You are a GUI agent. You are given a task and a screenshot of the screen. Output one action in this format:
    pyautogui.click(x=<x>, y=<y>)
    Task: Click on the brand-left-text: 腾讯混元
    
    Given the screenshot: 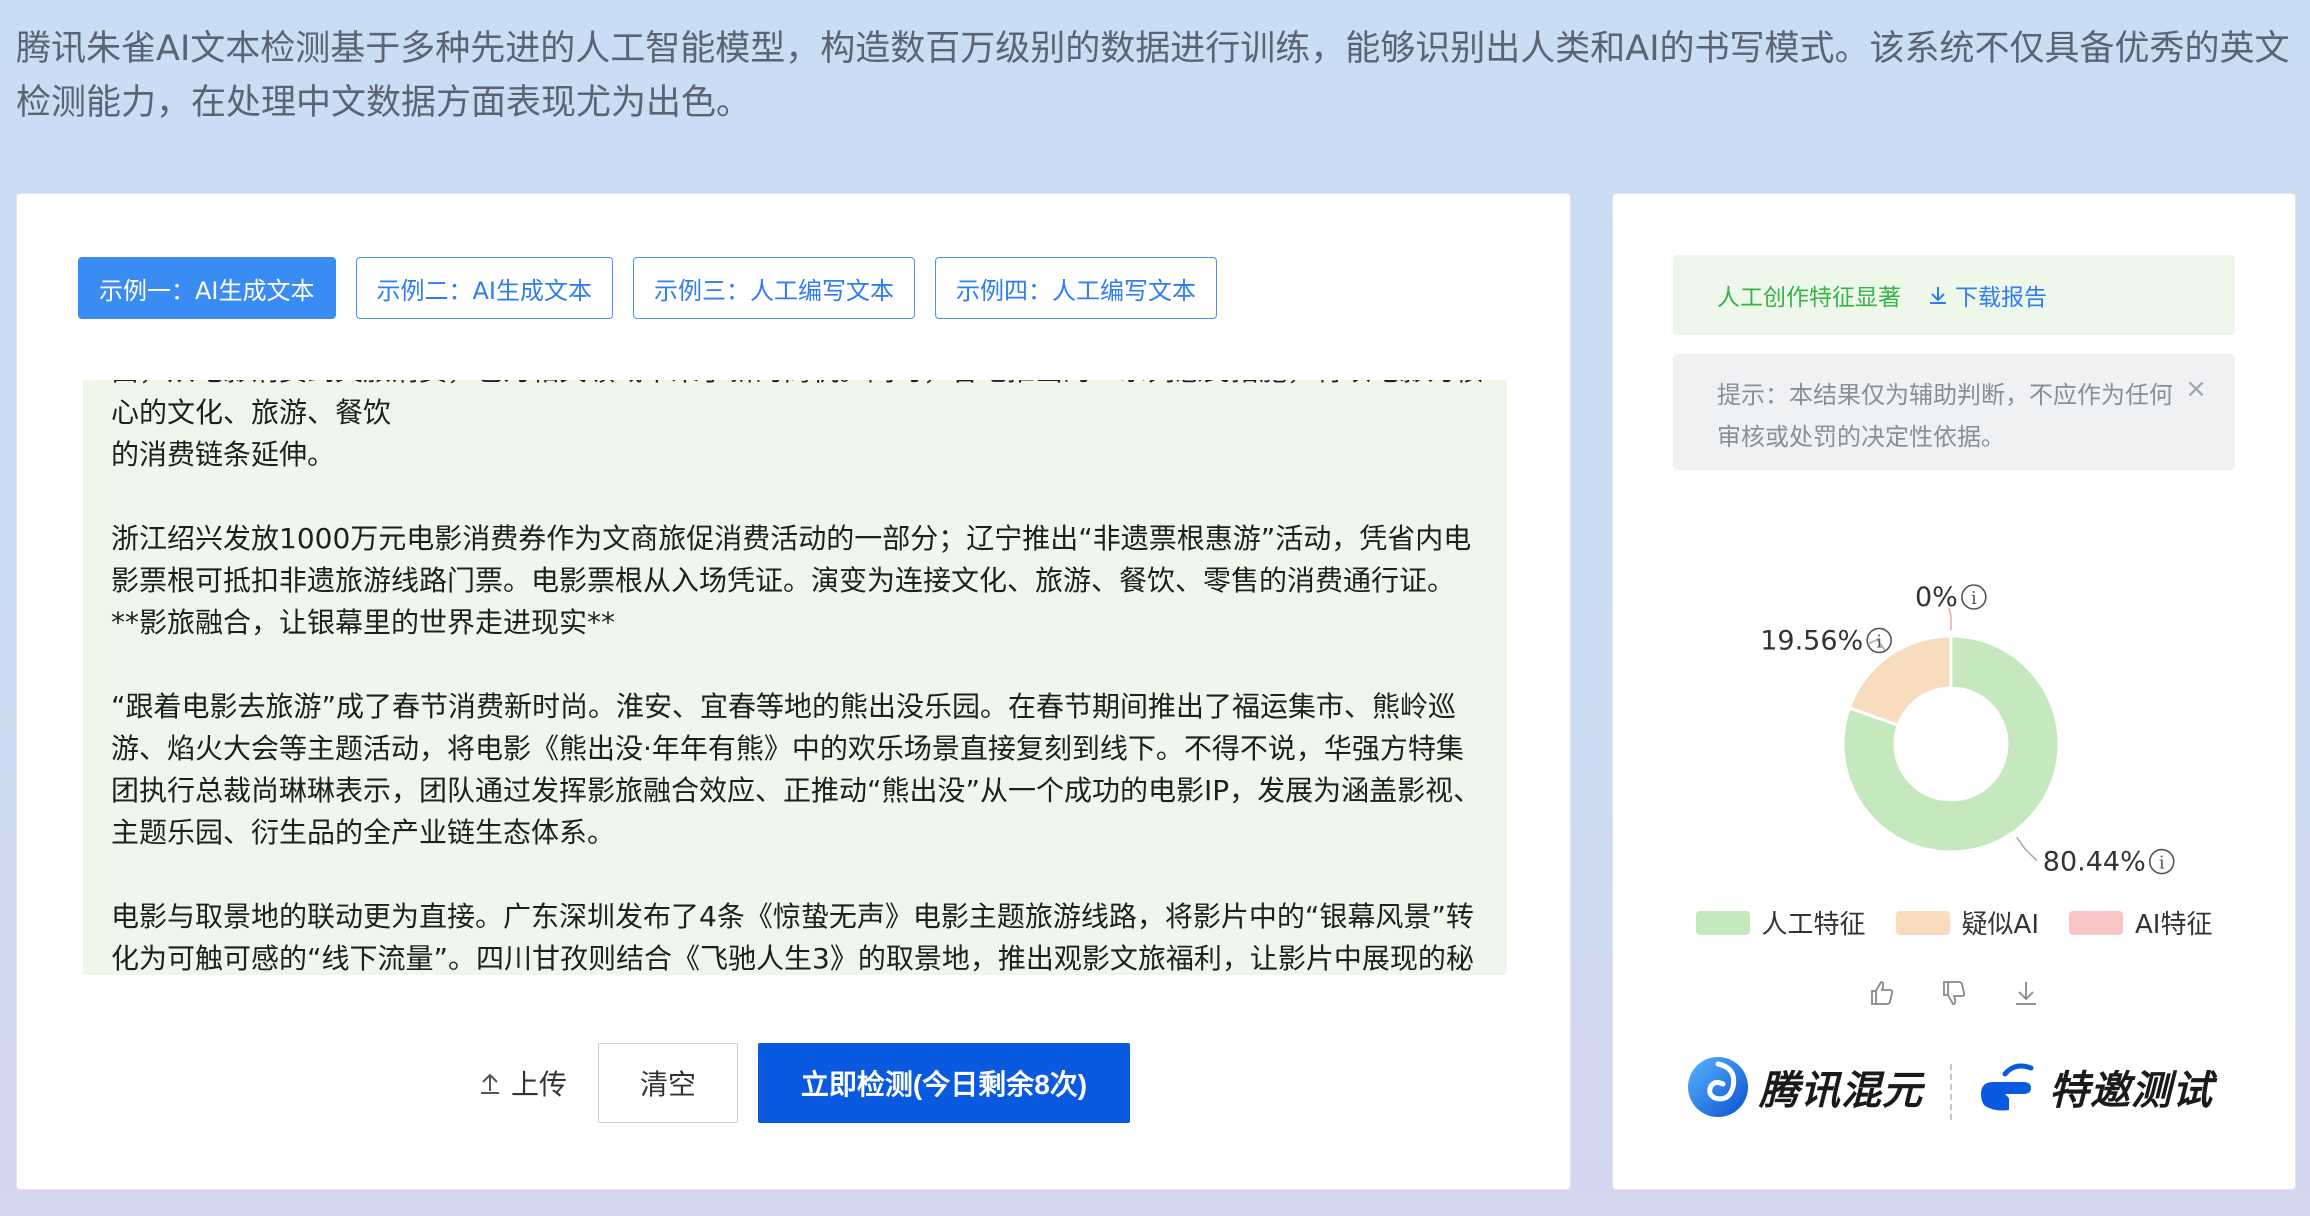 What is the action you would take?
    pyautogui.click(x=1841, y=1091)
    